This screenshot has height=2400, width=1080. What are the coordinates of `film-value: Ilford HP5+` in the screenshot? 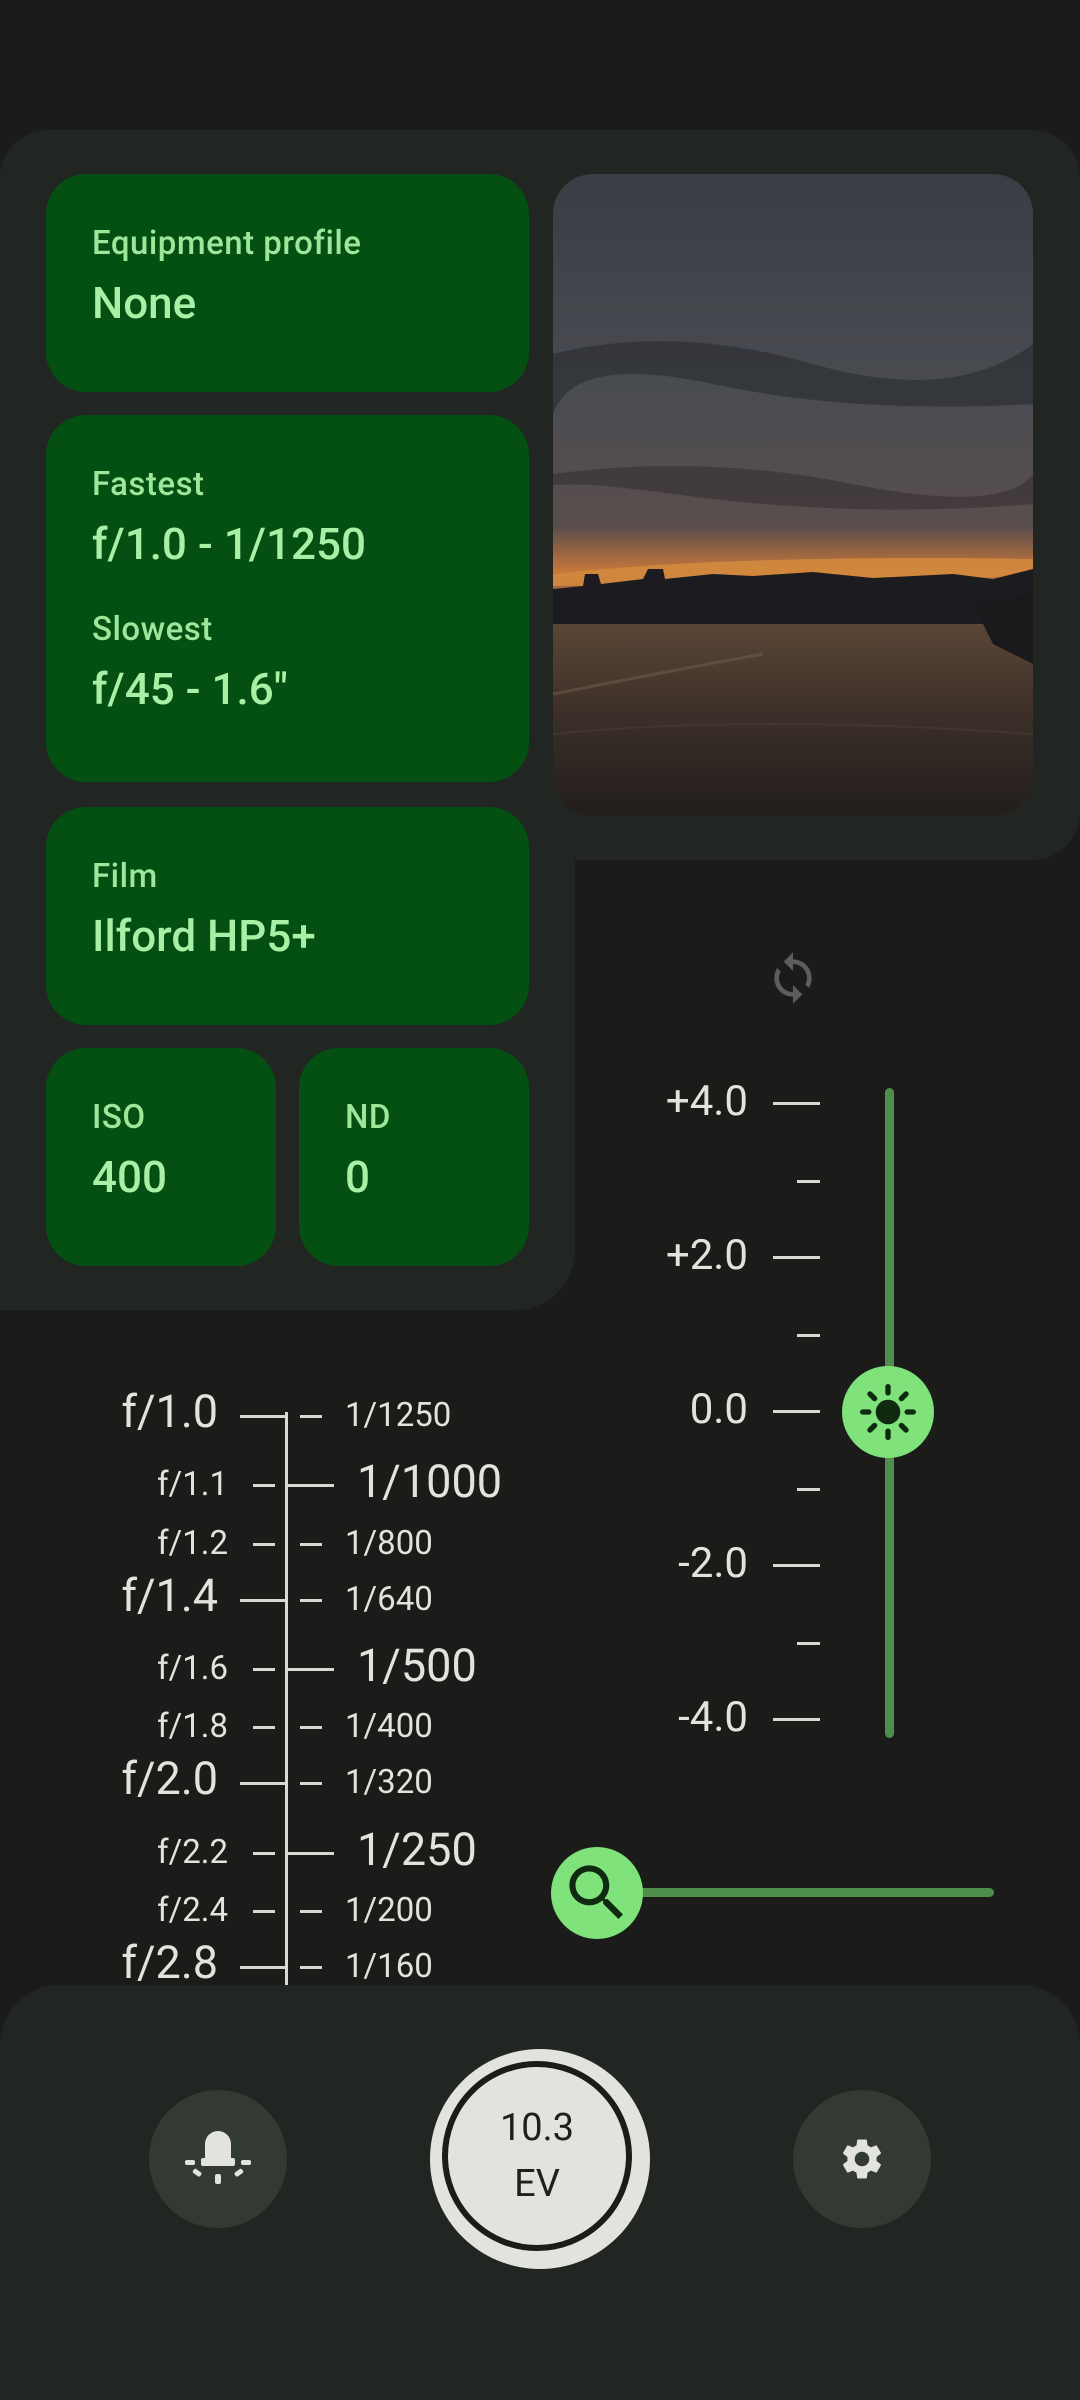 It's located at (204, 936).